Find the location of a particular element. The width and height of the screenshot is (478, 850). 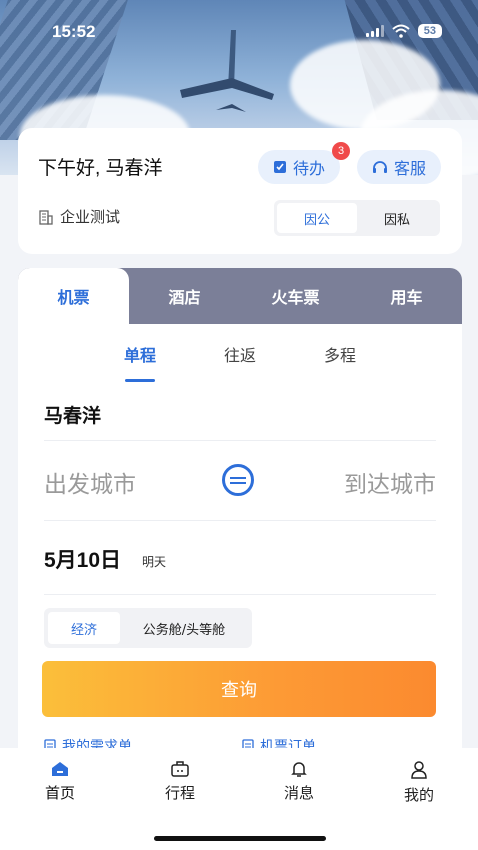

signal-icon is located at coordinates (374, 31).